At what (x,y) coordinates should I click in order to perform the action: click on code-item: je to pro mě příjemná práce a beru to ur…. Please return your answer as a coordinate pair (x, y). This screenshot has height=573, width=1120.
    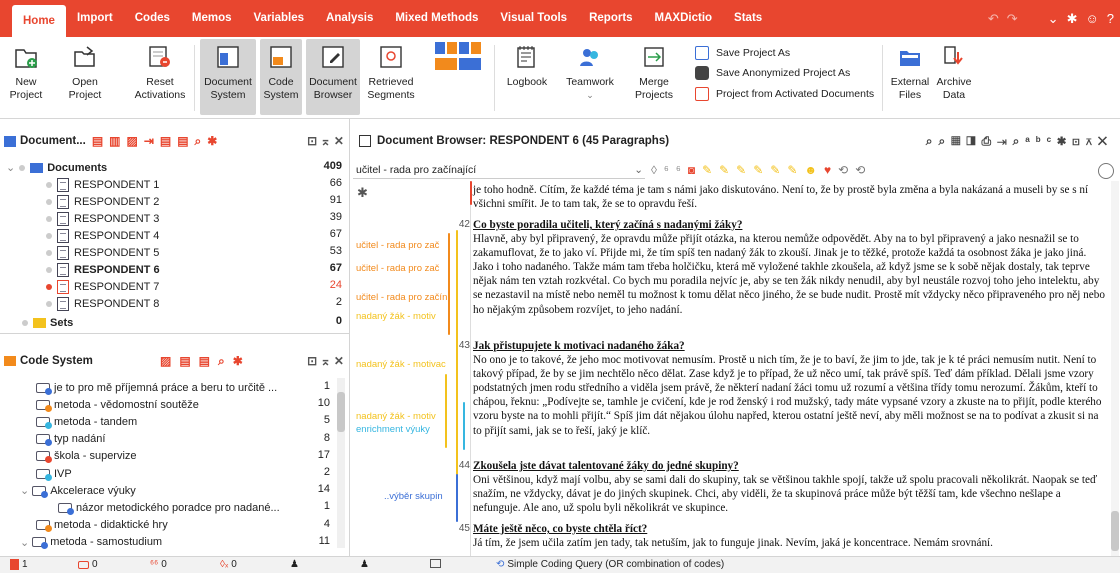
    Looking at the image, I should click on (156, 387).